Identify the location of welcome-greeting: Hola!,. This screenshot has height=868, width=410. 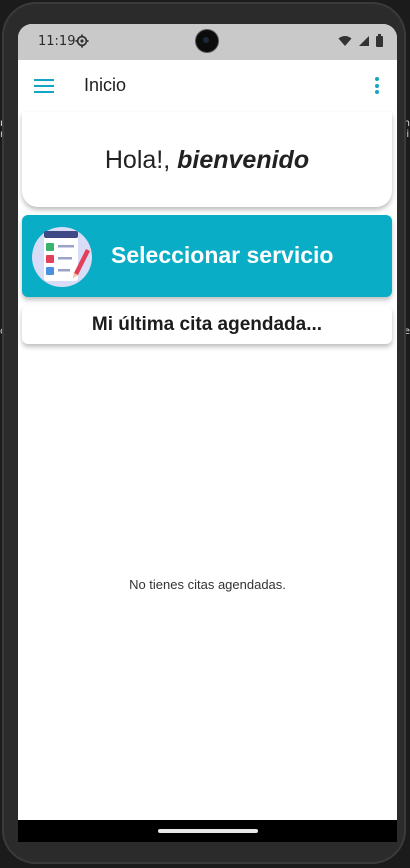
(137, 160).